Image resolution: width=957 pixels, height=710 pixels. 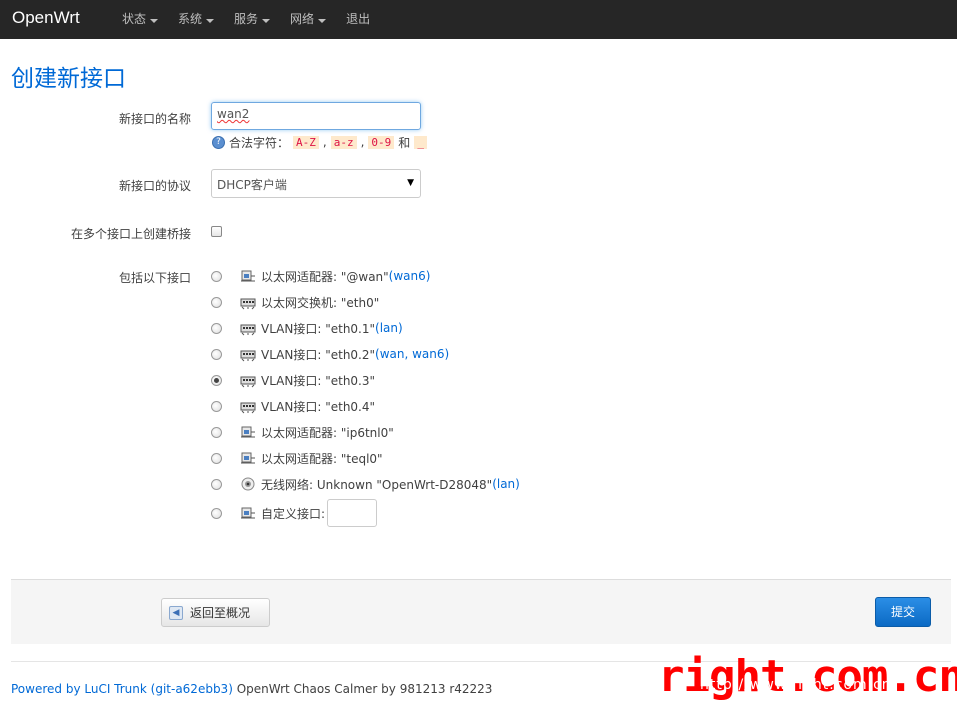 I want to click on protocol-label: 新接口的协议, so click(x=154, y=186).